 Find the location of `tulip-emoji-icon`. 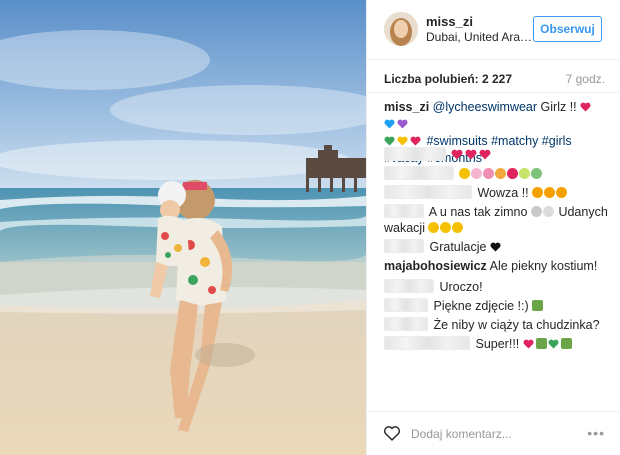

tulip-emoji-icon is located at coordinates (525, 173).